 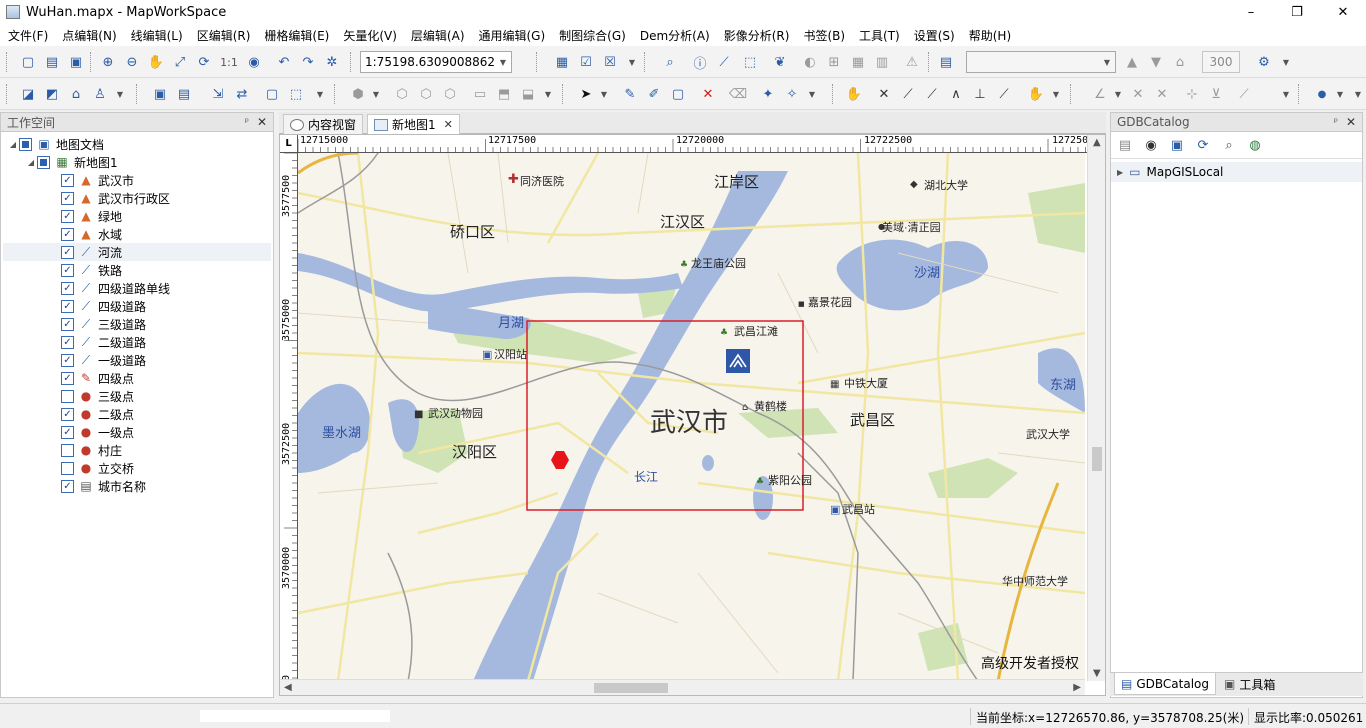 What do you see at coordinates (137, 234) in the screenshot?
I see `tree-item-layer: ✓ ▲ 水域` at bounding box center [137, 234].